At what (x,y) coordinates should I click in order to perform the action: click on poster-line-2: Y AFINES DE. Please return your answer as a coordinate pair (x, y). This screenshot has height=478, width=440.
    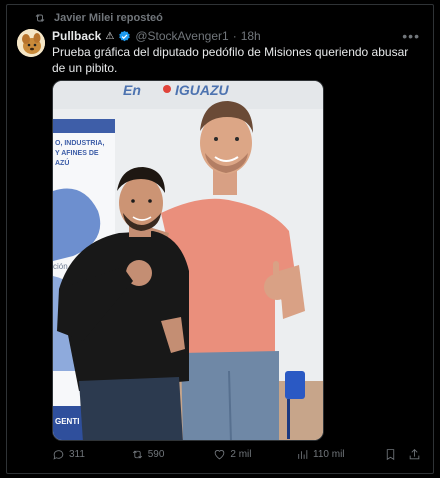
    Looking at the image, I should click on (77, 153).